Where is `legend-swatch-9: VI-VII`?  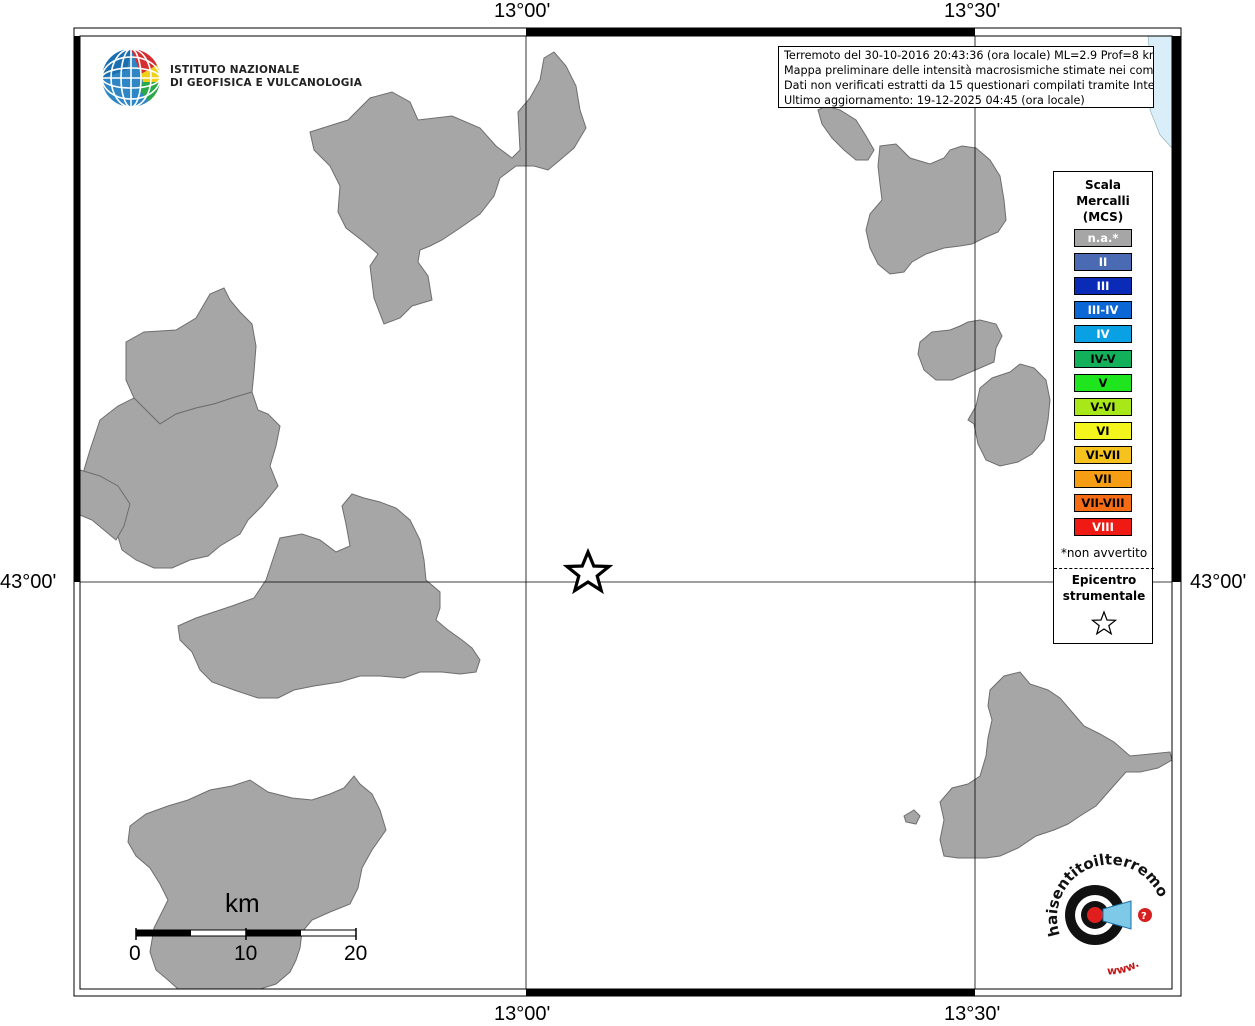
legend-swatch-9: VI-VII is located at coordinates (1103, 454).